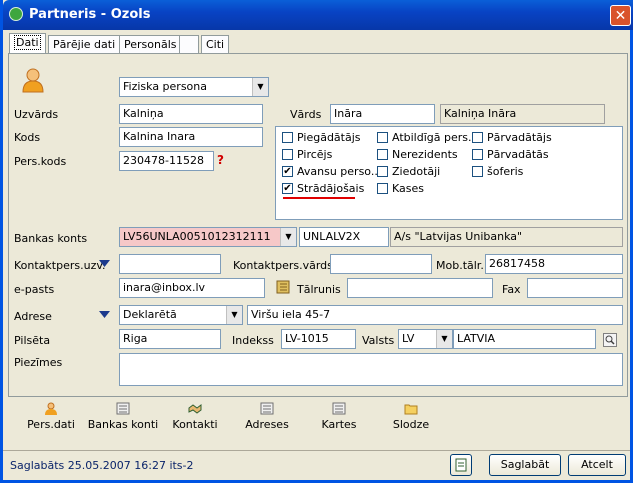  Describe the element at coordinates (27, 43) in the screenshot. I see `tab-dati: Dati` at that location.